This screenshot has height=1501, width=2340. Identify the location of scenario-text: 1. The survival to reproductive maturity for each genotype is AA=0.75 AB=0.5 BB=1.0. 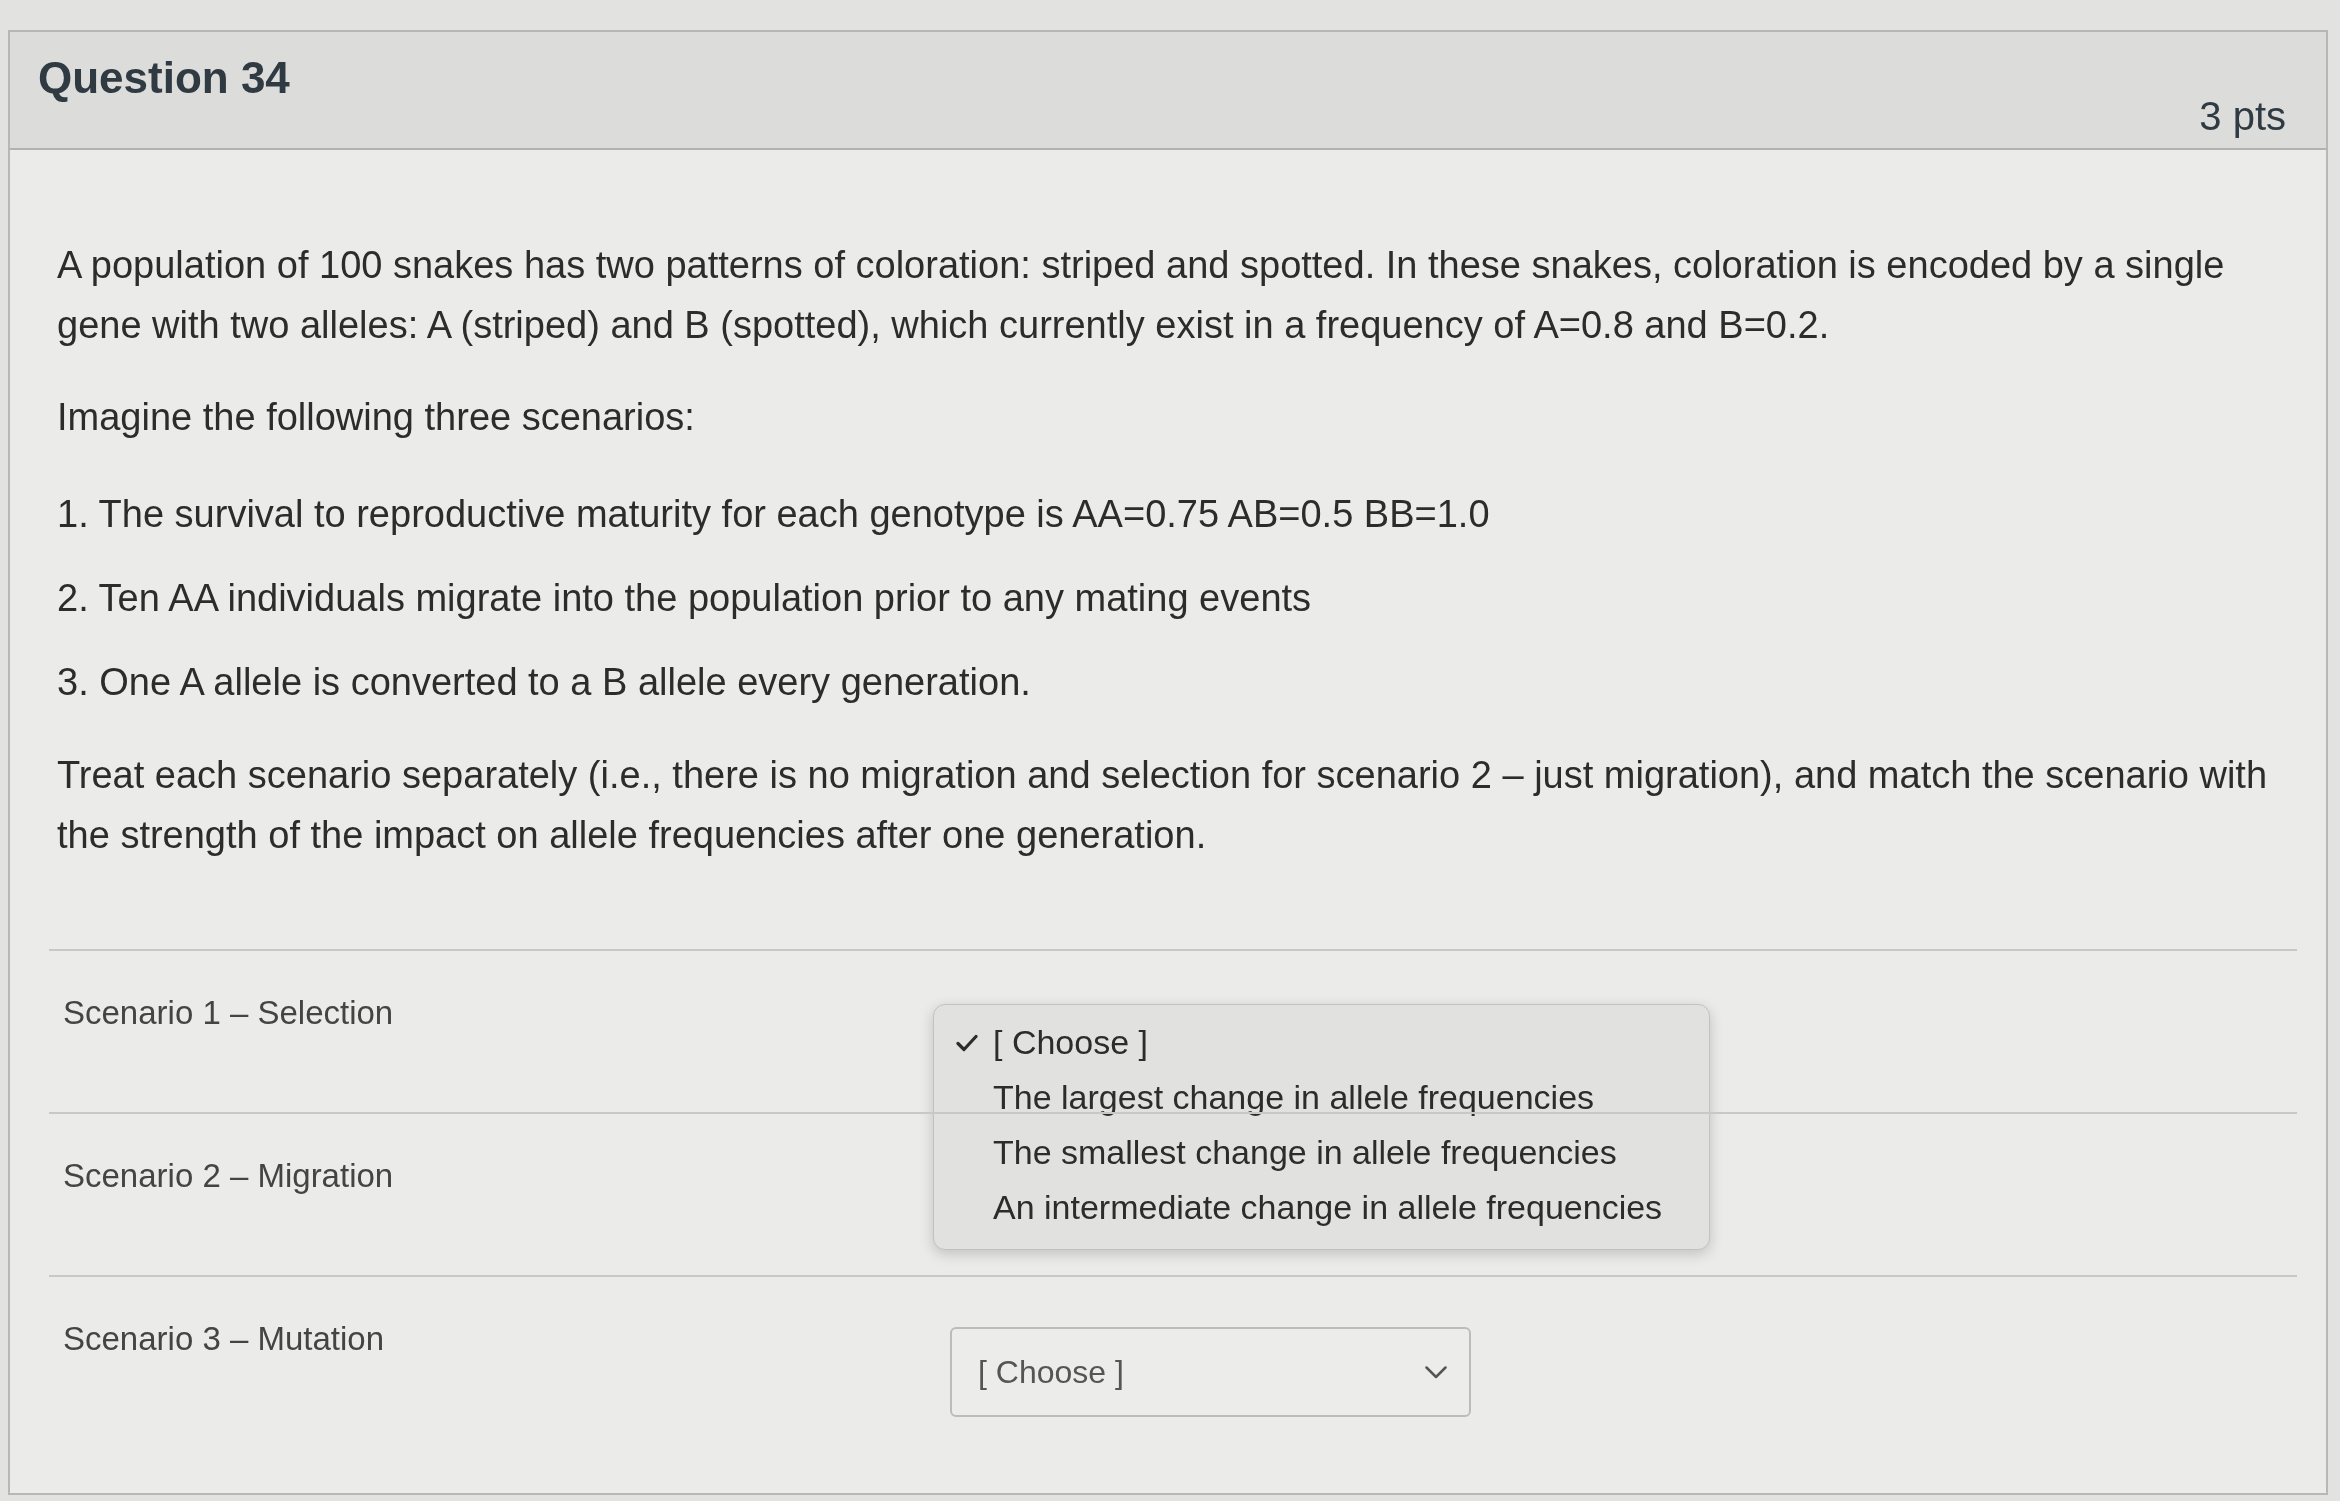
(774, 514).